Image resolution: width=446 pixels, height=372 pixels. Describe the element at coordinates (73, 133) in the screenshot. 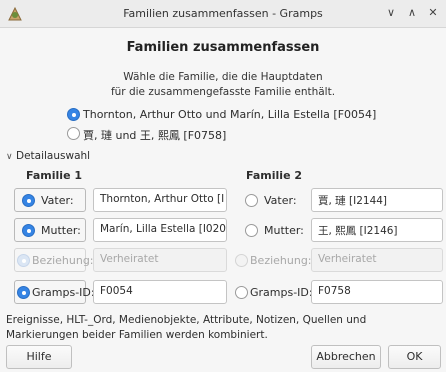

I see `primary-family-2-radio` at that location.